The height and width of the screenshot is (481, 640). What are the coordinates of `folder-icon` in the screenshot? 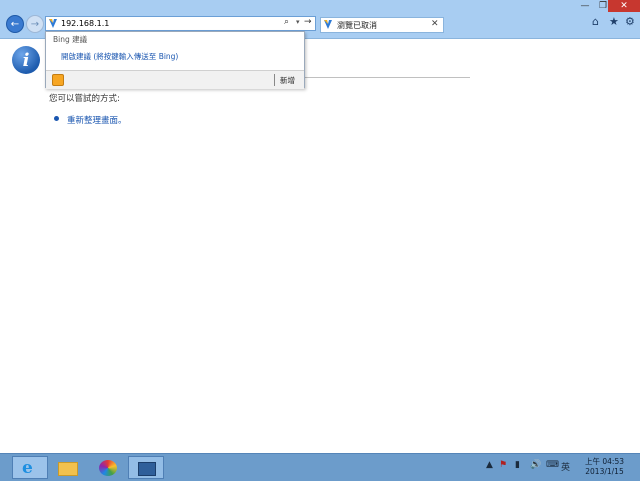 It's located at (68, 469).